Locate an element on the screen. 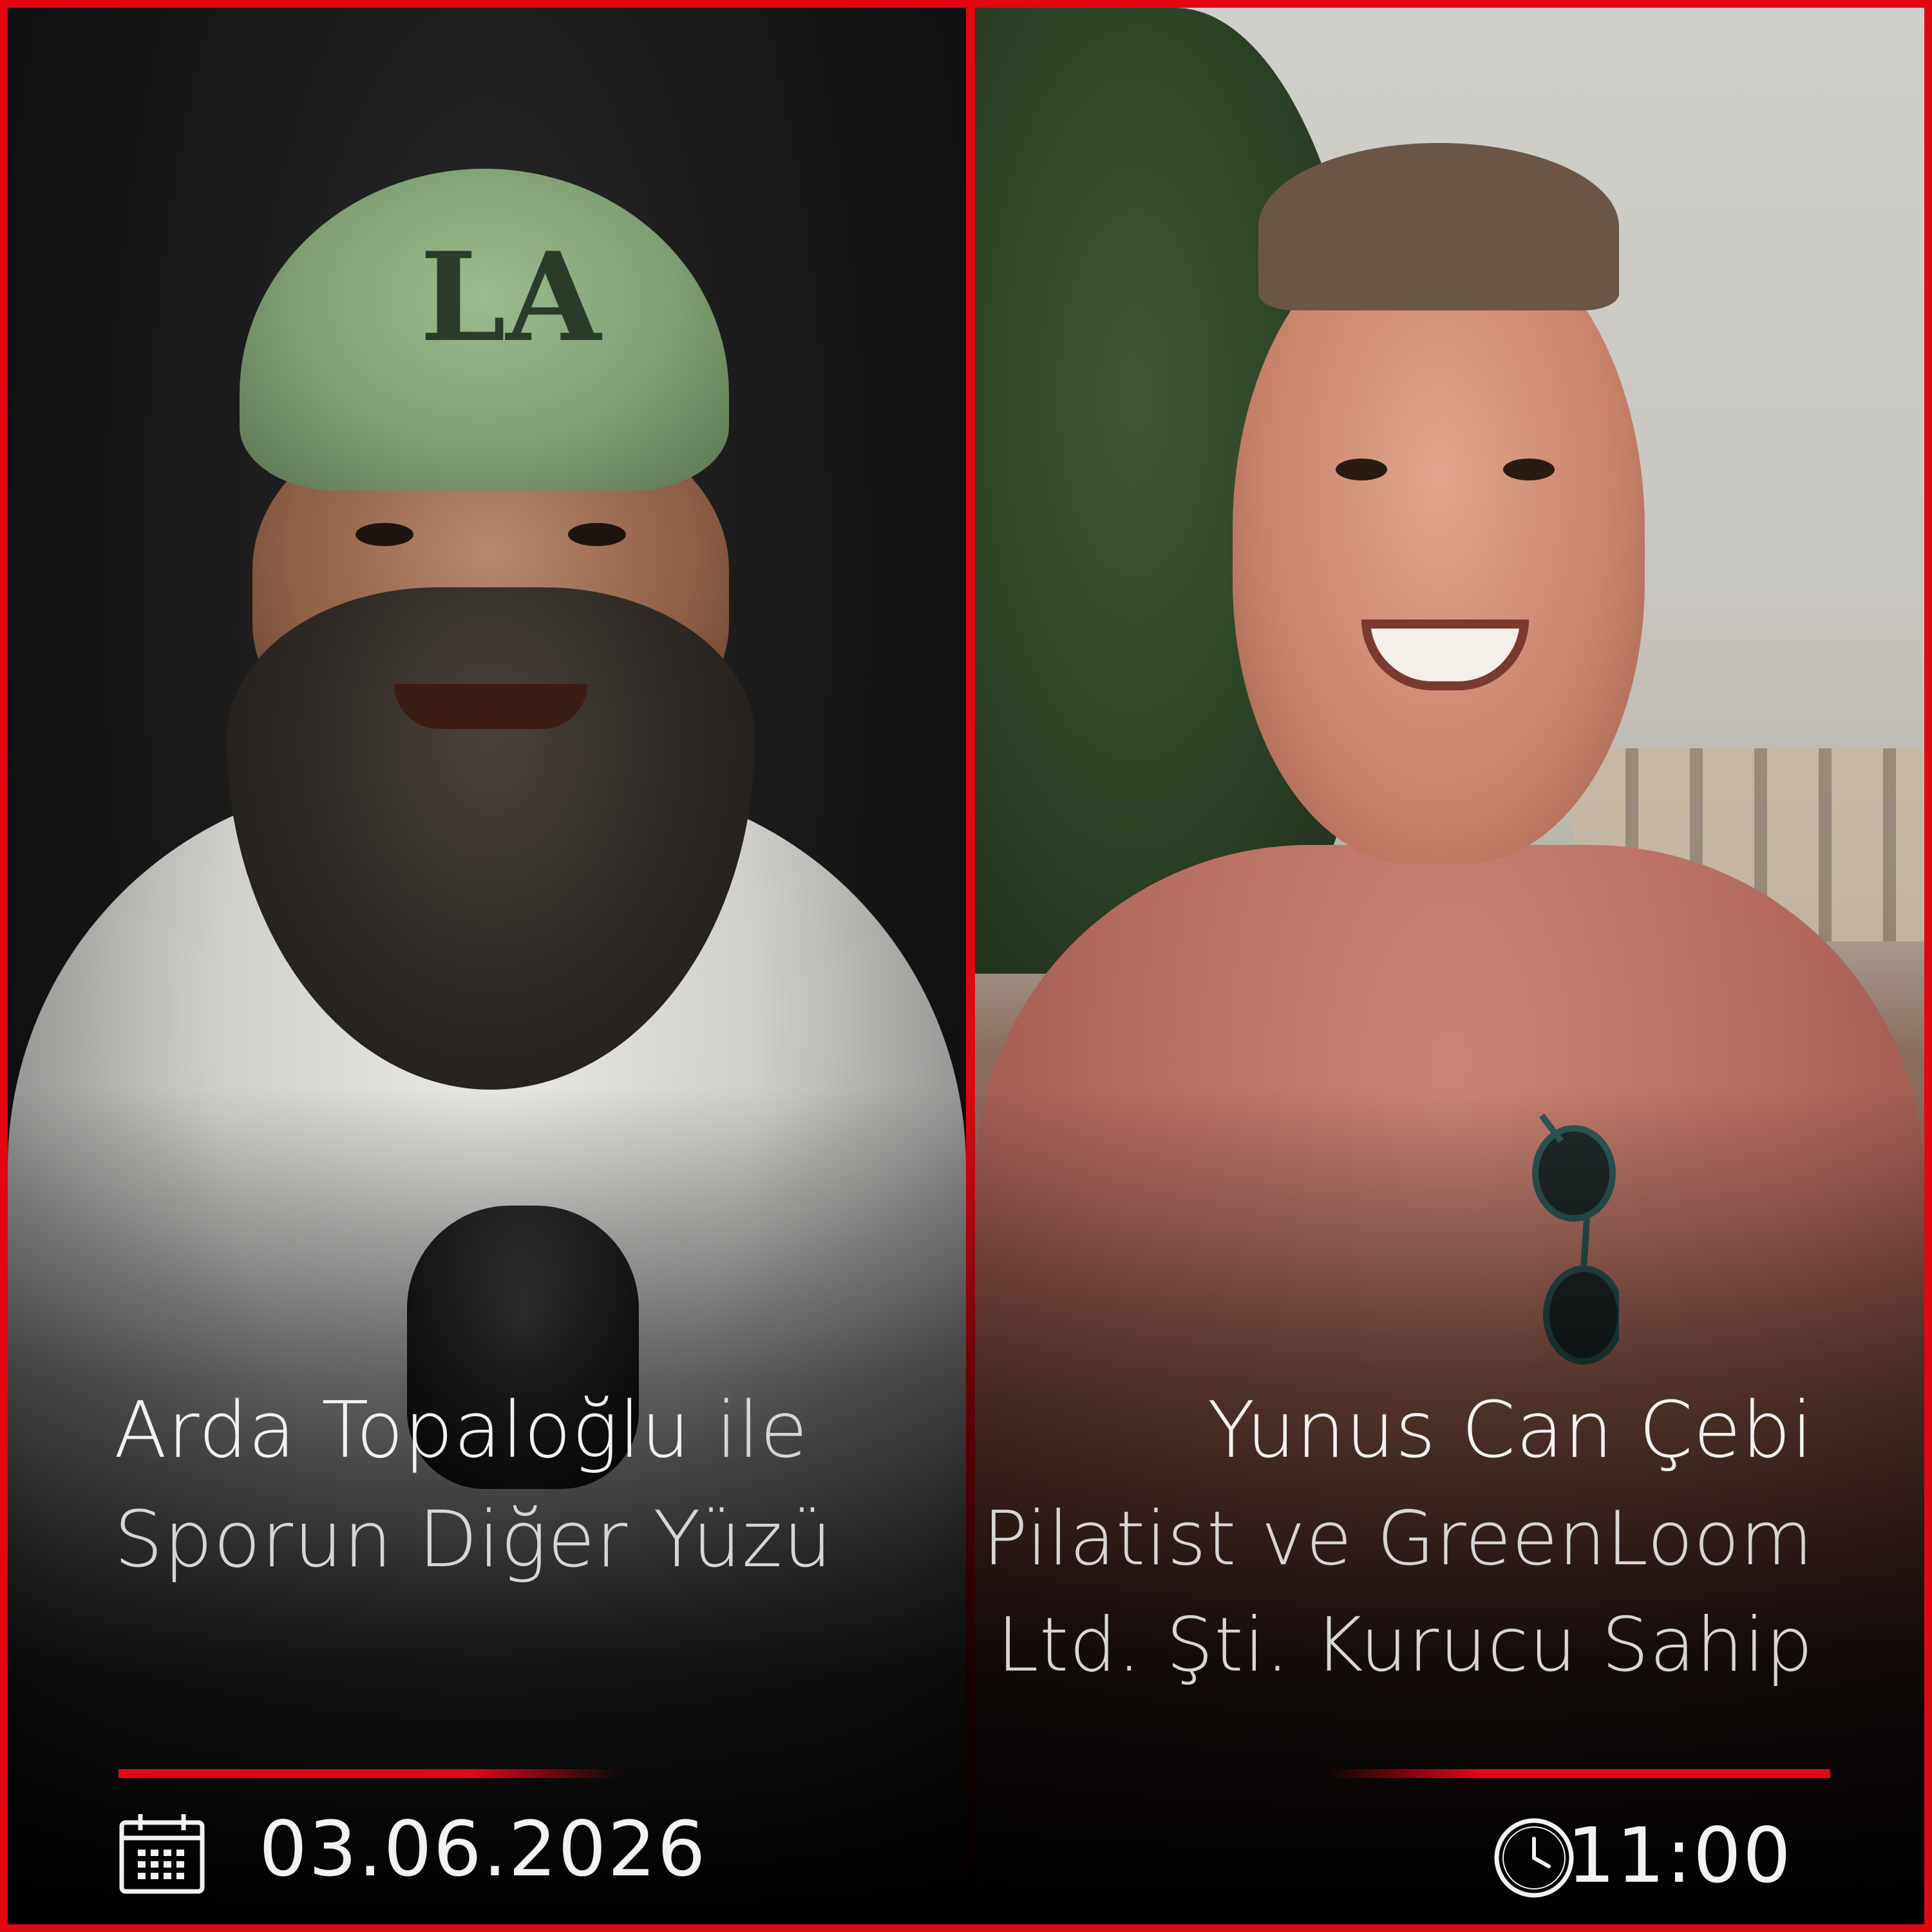 This screenshot has height=1932, width=1932. guest-role-line1: Pilatist ve GreenLoom is located at coordinates (1398, 1539).